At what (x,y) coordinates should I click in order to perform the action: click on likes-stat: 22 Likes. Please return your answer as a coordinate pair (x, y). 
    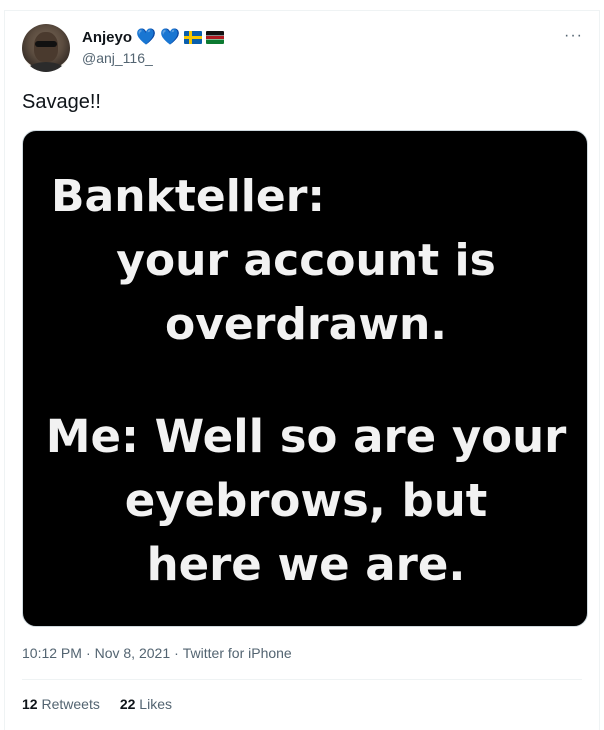
    Looking at the image, I should click on (146, 704).